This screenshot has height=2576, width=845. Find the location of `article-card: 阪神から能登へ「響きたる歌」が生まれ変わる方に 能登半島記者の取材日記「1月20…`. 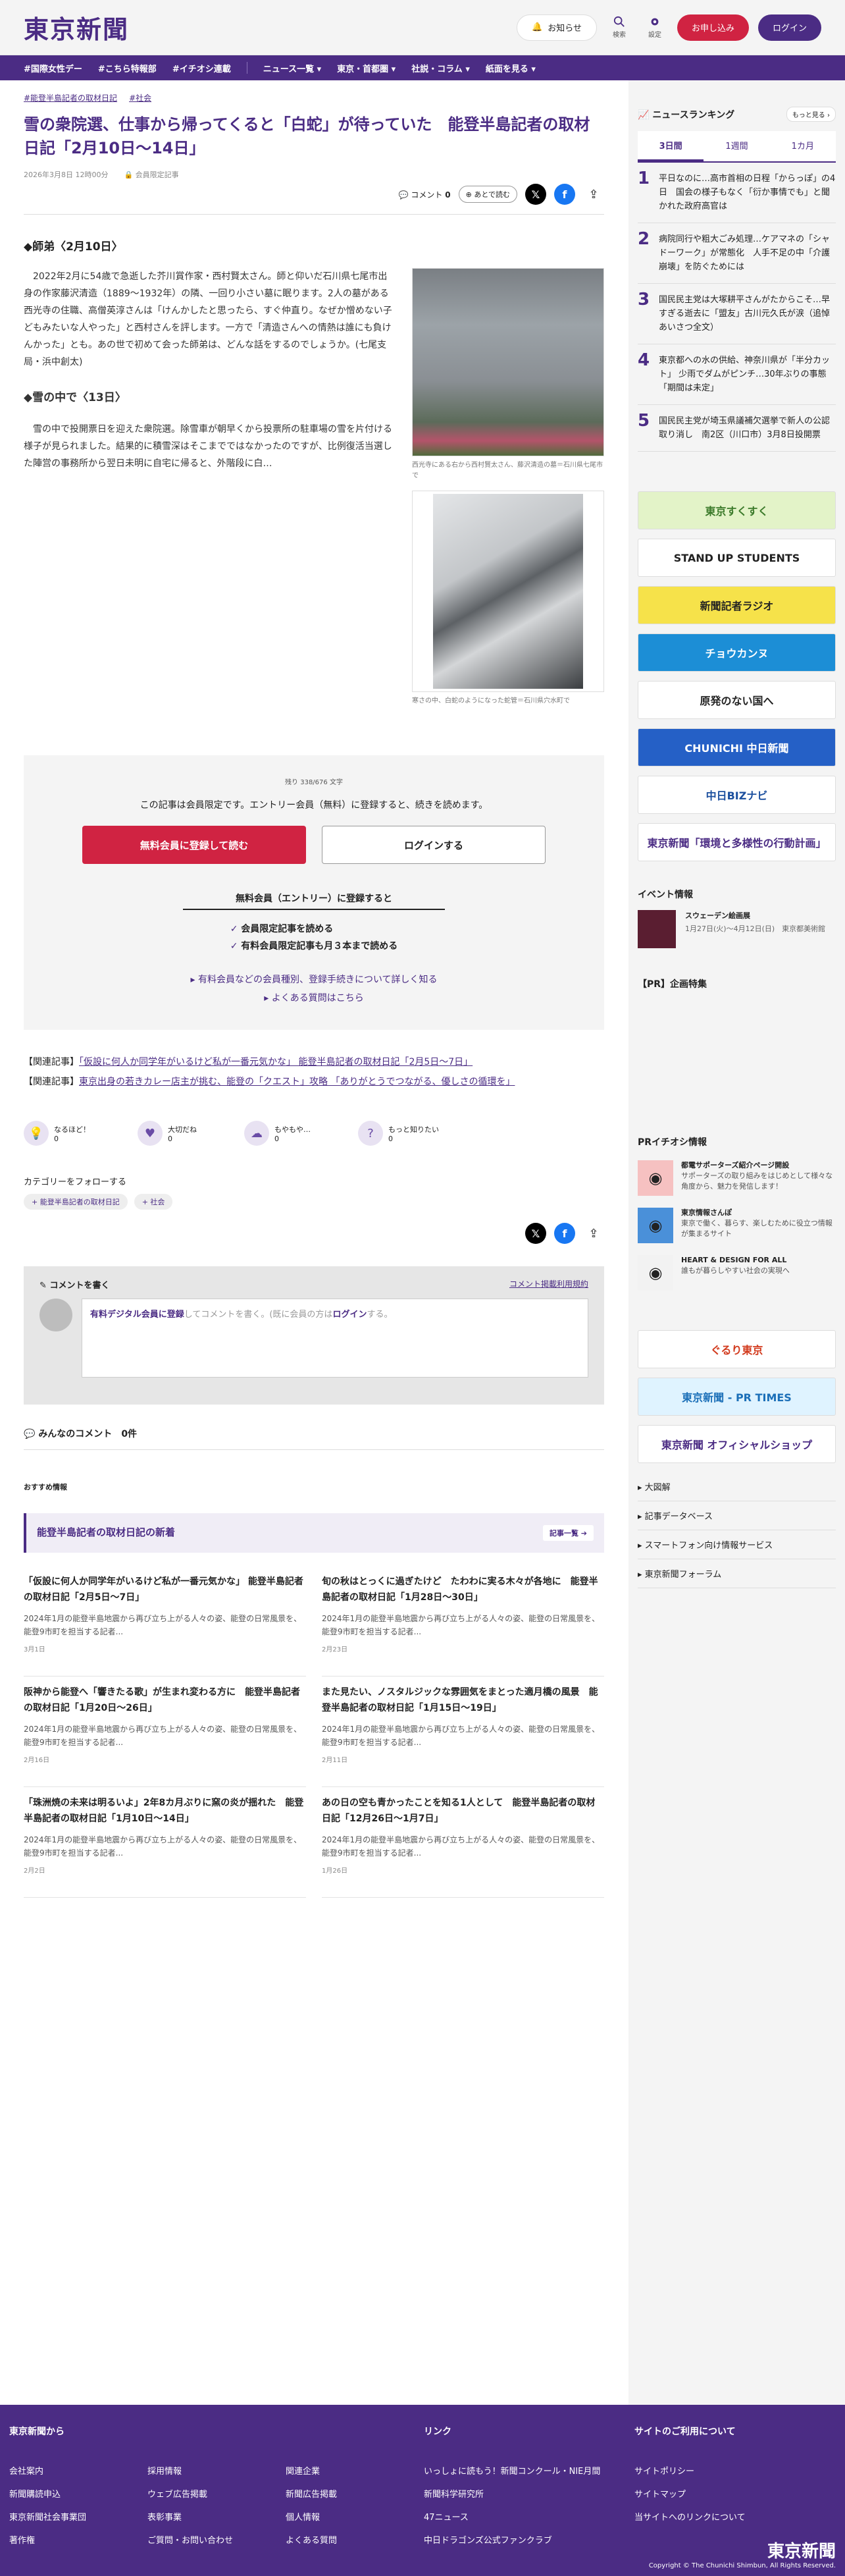

article-card: 阪神から能登へ「響きたる歌」が生まれ変わる方に 能登半島記者の取材日記「1月20… is located at coordinates (165, 1732).